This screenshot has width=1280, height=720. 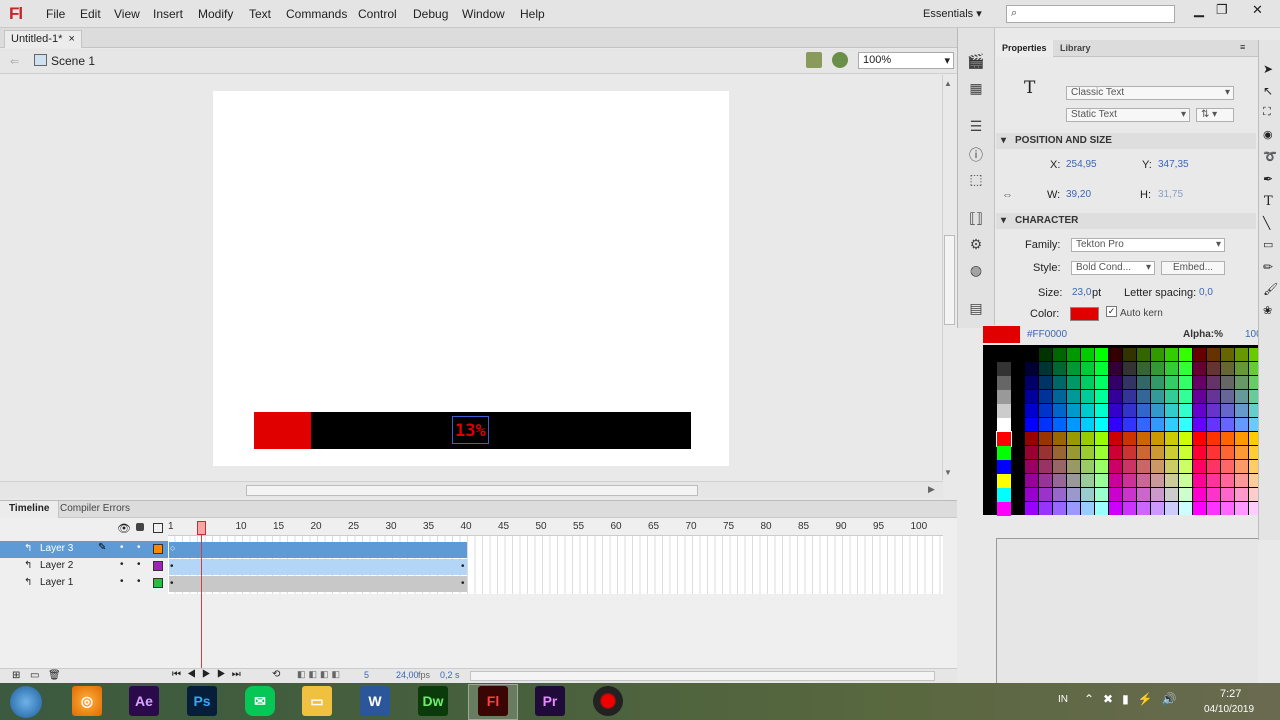 What do you see at coordinates (1063, 699) in the screenshot?
I see `language-indicator: IN` at bounding box center [1063, 699].